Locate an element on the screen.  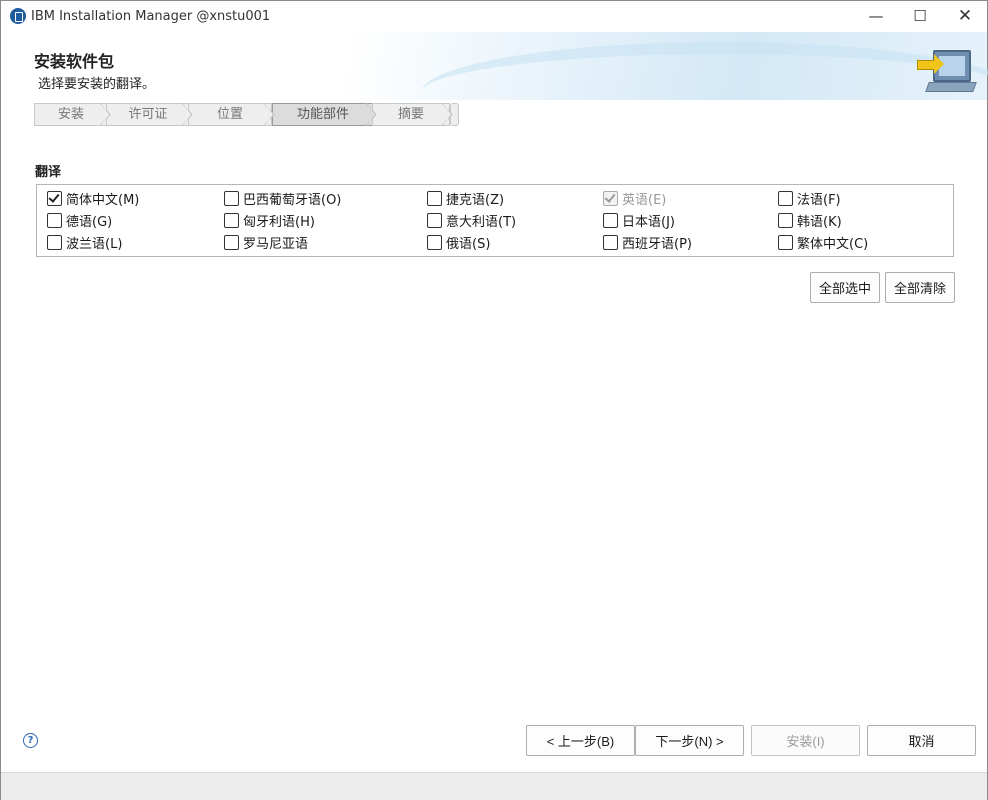
checkbox-label: 德语(G) is located at coordinates (89, 222).